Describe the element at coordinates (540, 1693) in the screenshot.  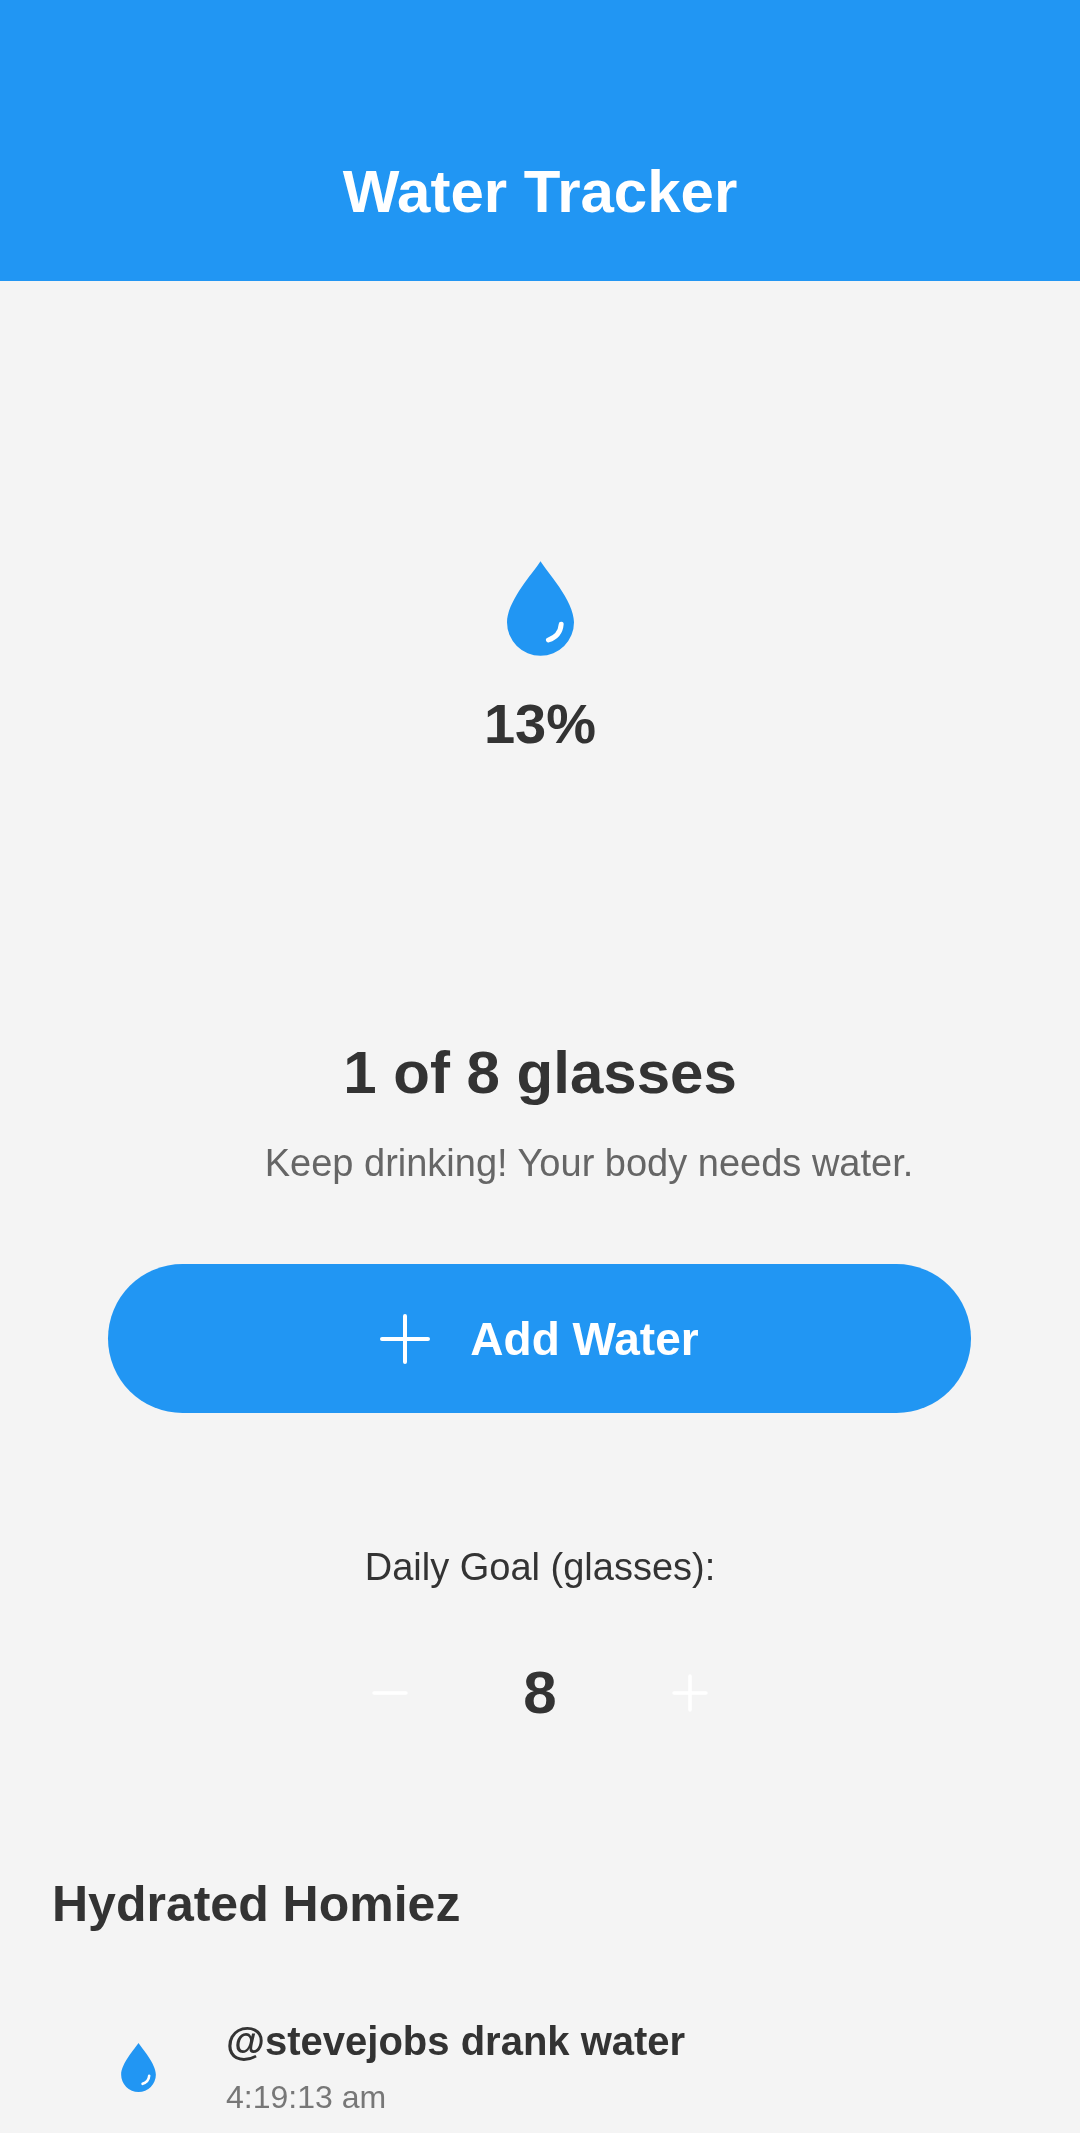
I see `goal-value: 8` at that location.